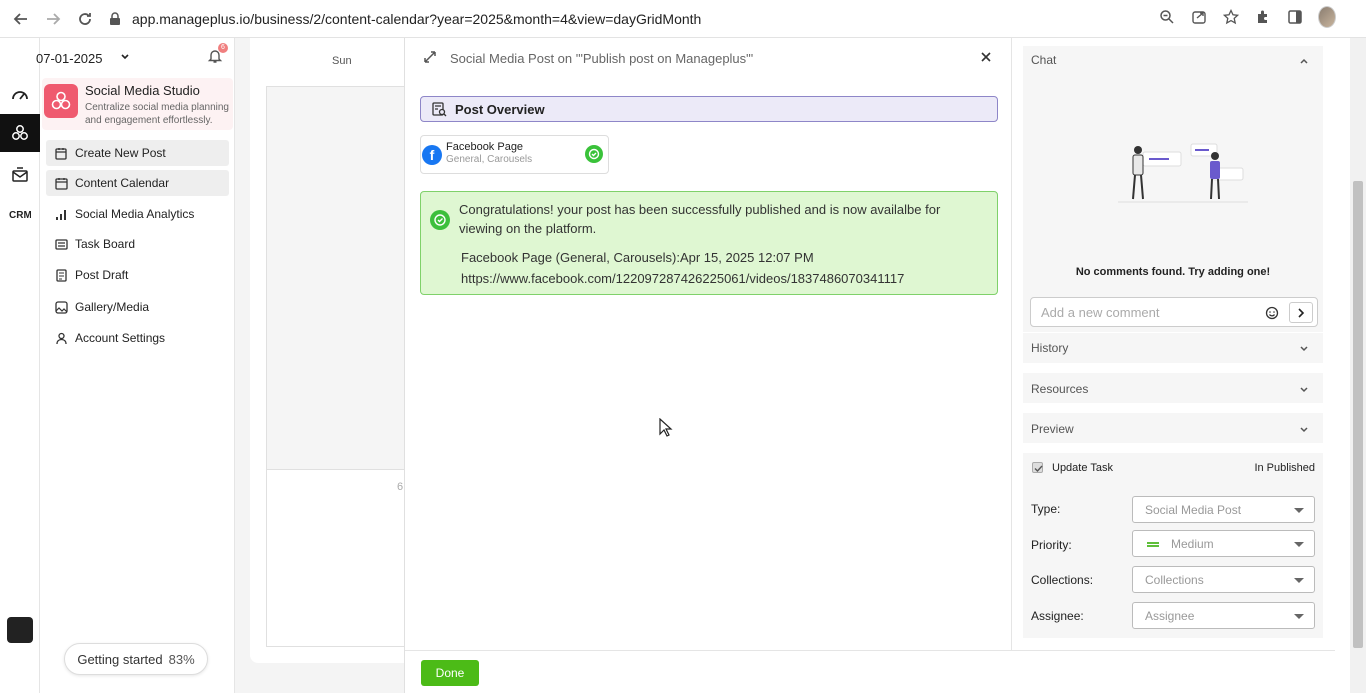 Image resolution: width=1366 pixels, height=693 pixels. I want to click on sidebar-item-social-media-analytics: Social Media Analytics, so click(137, 214).